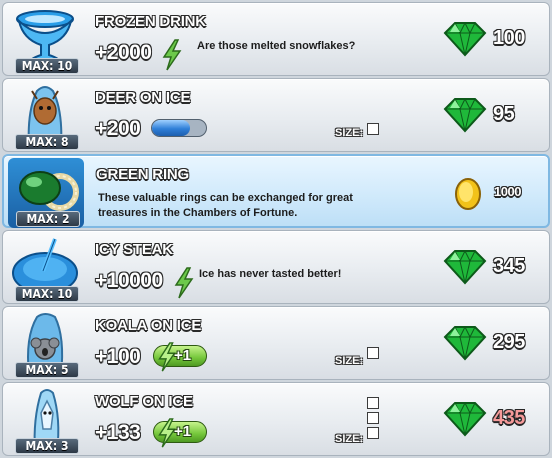 This screenshot has height=458, width=552. What do you see at coordinates (171, 128) in the screenshot?
I see `energy-bar-fill` at bounding box center [171, 128].